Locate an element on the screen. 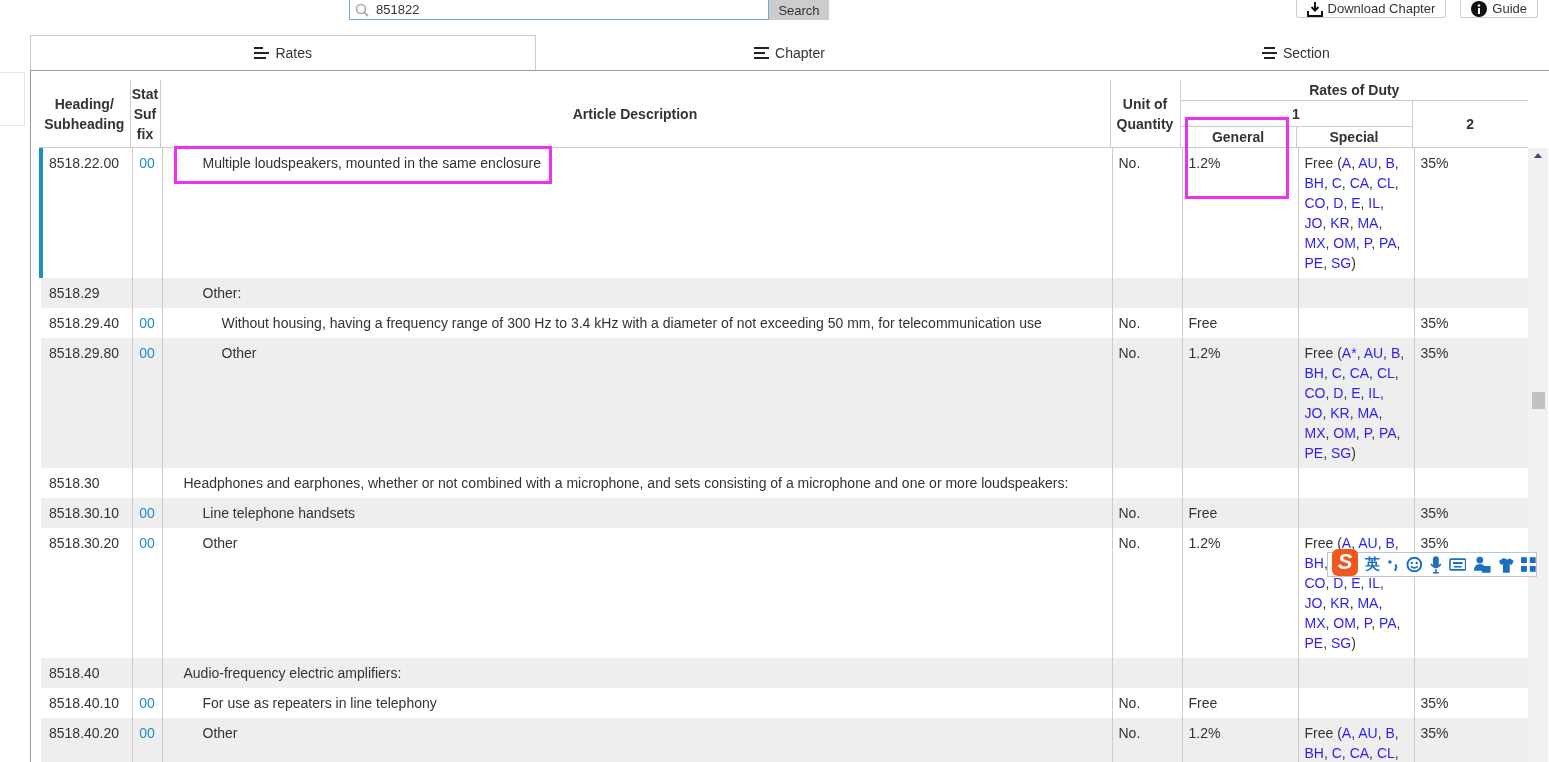 Image resolution: width=1549 pixels, height=762 pixels. guide-button: Guide is located at coordinates (1499, 9).